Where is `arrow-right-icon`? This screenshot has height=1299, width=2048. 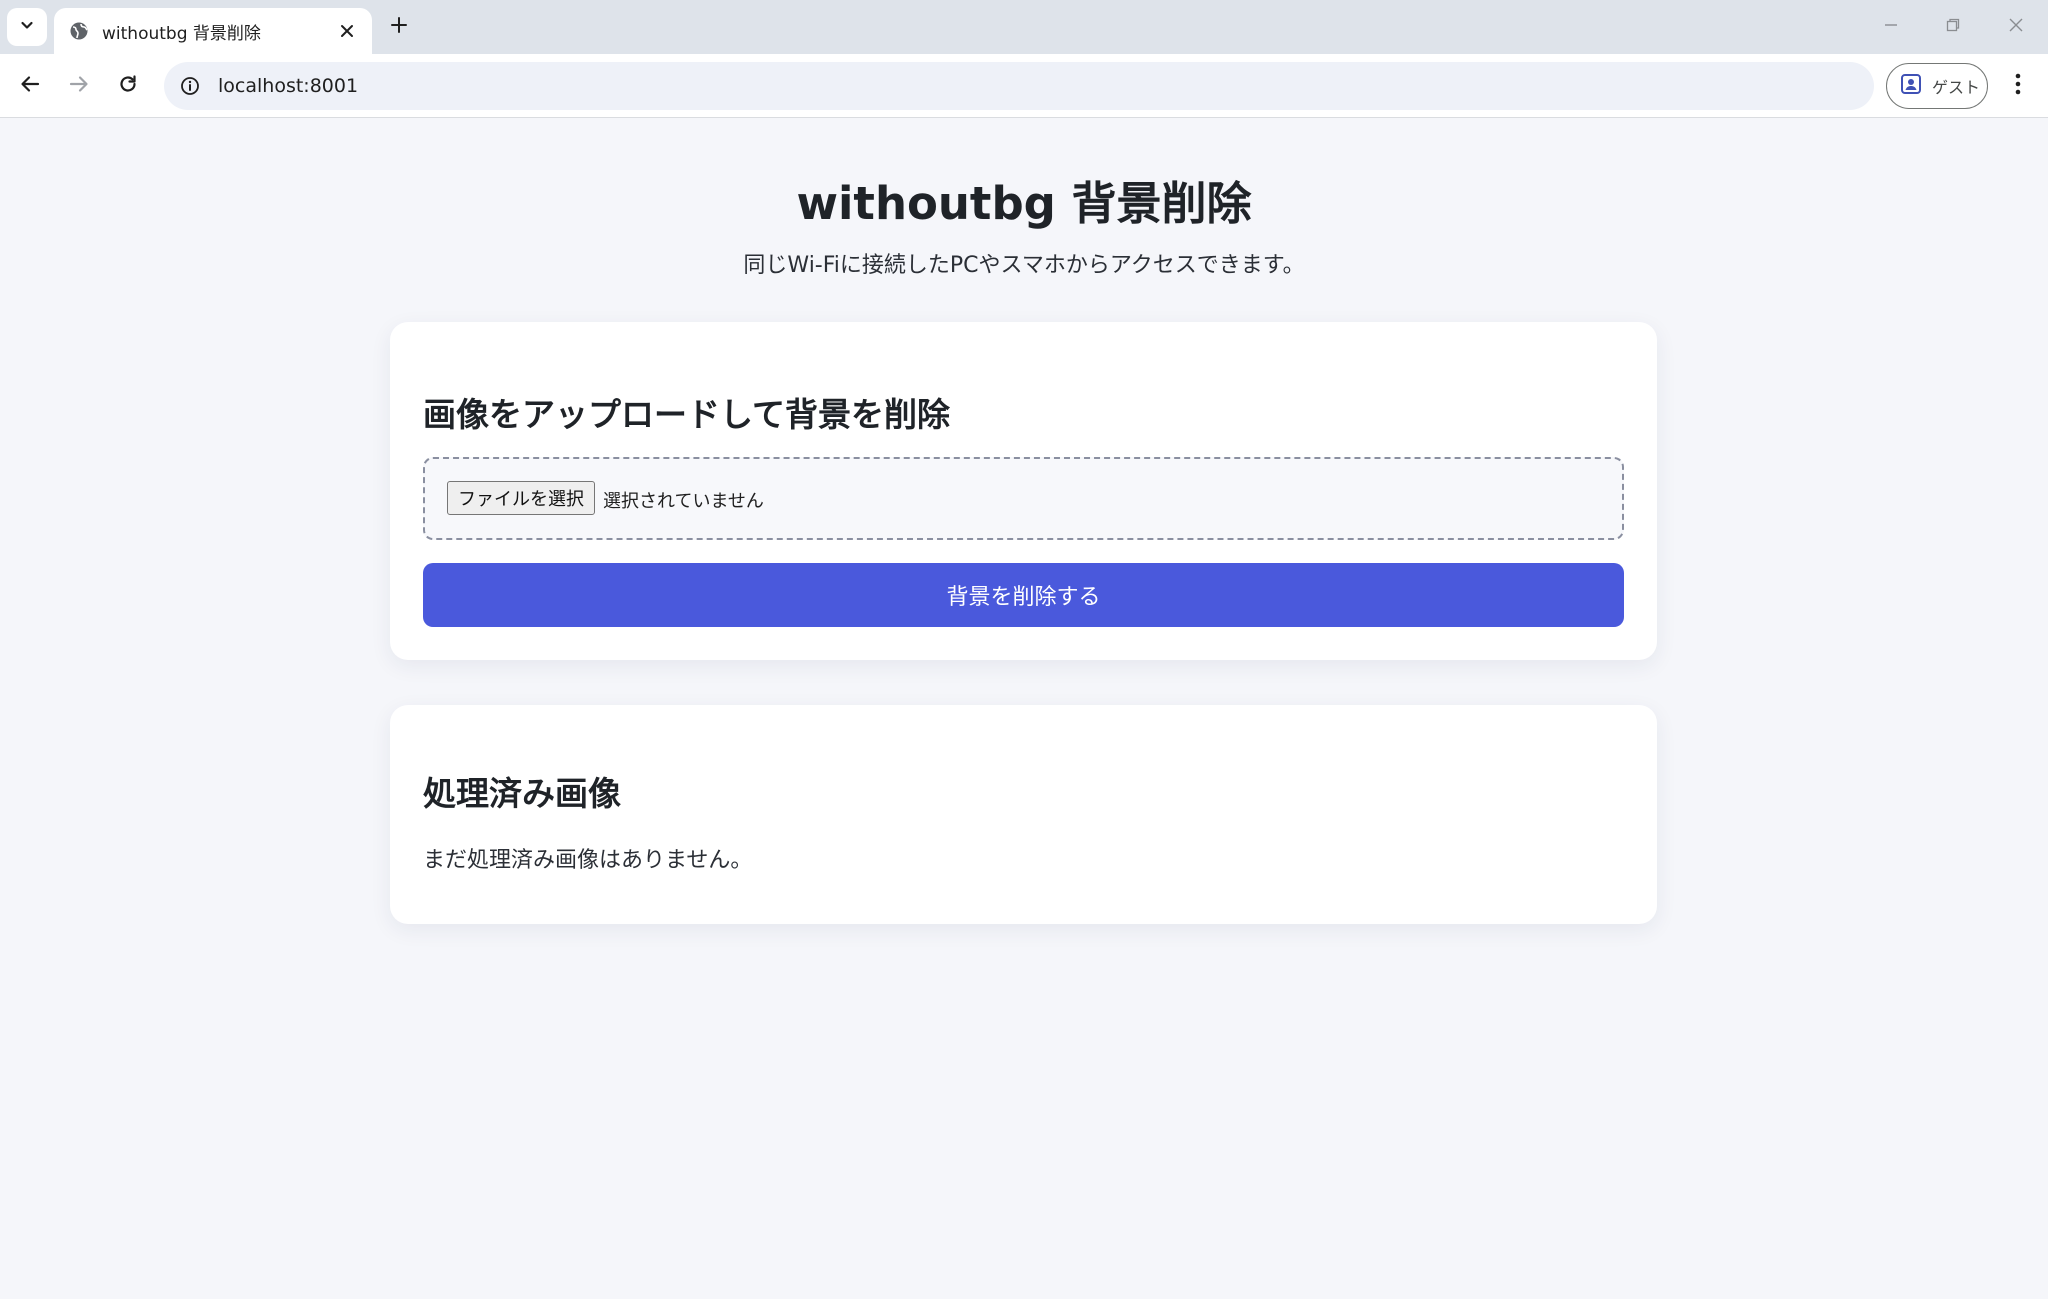 arrow-right-icon is located at coordinates (79, 86).